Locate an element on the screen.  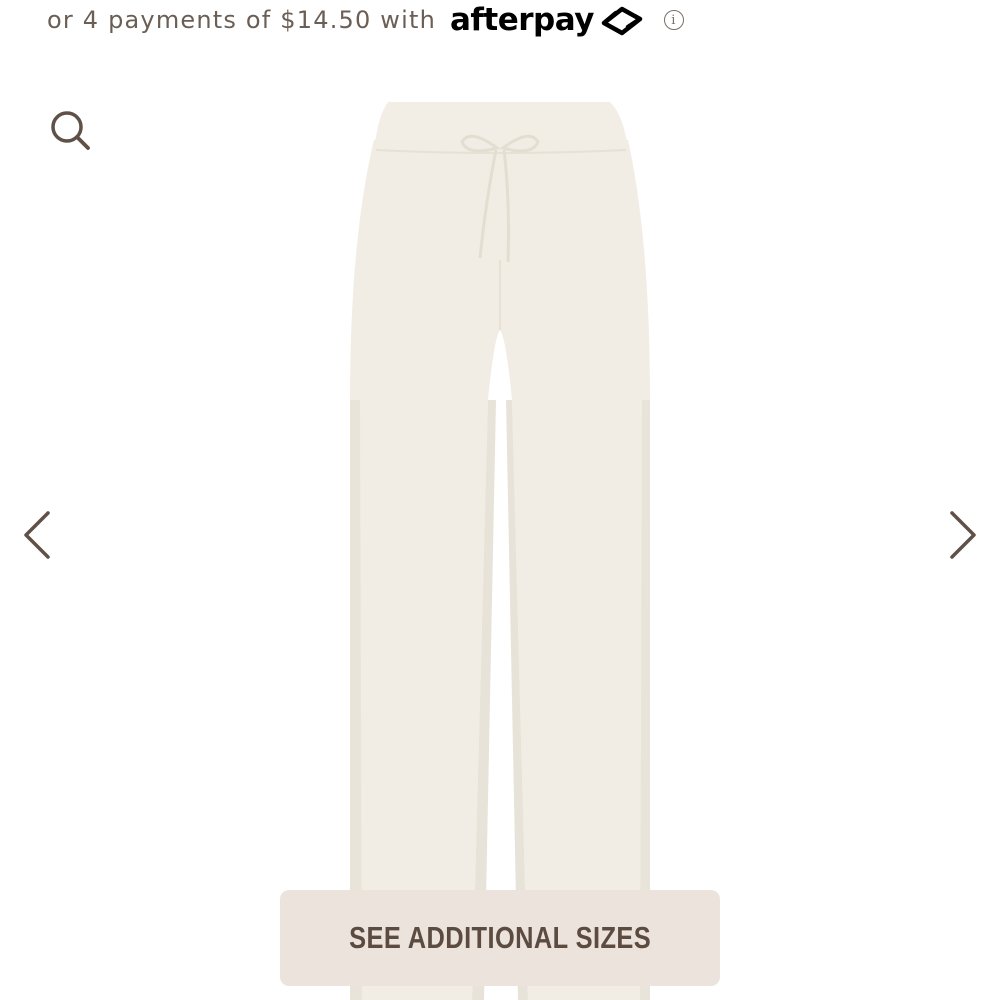
search-icon is located at coordinates (70, 130).